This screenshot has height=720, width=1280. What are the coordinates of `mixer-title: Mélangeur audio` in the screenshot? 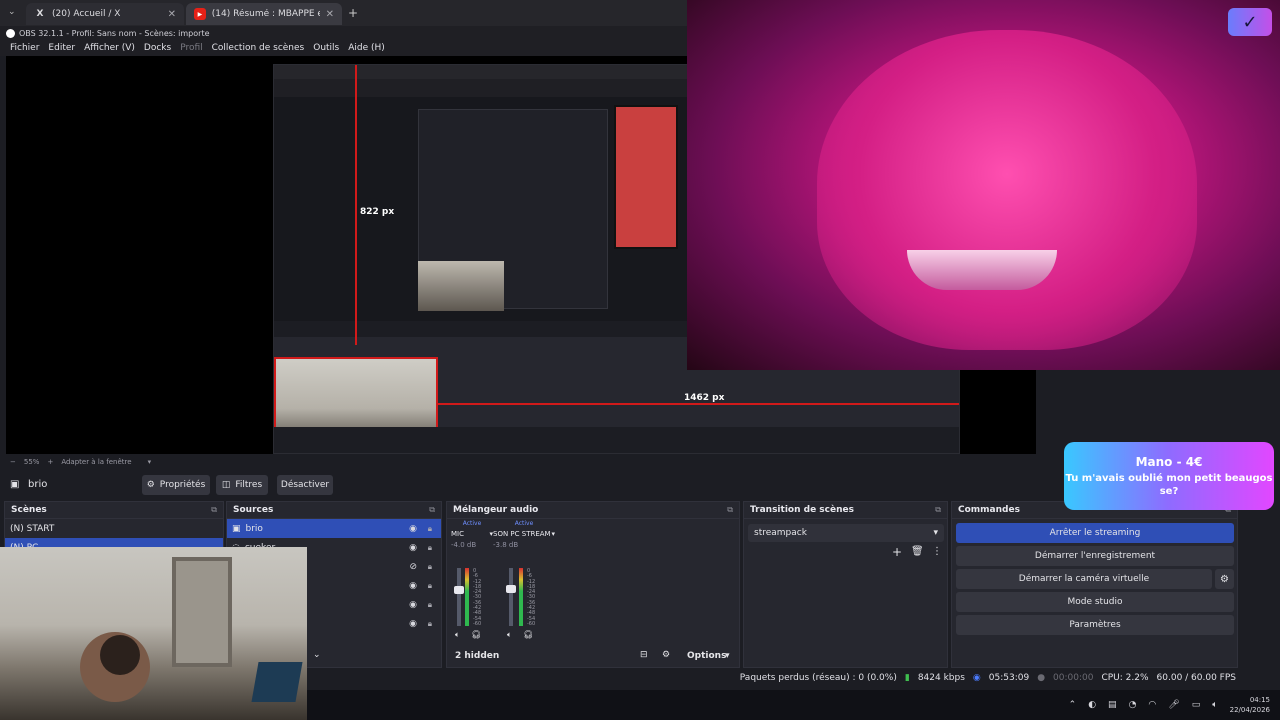 It's located at (496, 510).